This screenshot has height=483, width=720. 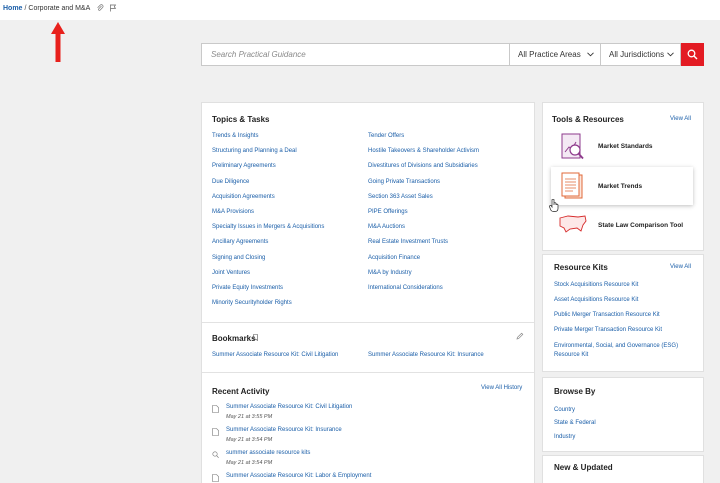 What do you see at coordinates (268, 453) in the screenshot?
I see `recent-activity-link: summer associate resource kits` at bounding box center [268, 453].